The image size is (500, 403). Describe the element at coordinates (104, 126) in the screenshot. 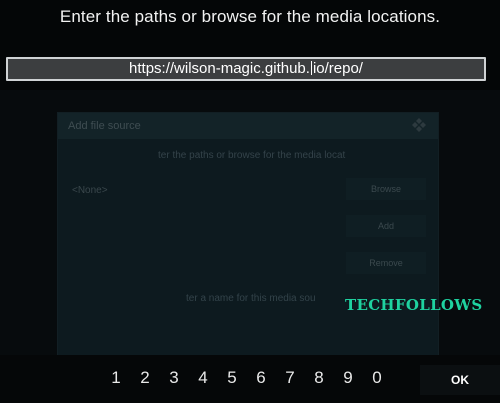

I see `dialog-title: Add file source` at that location.